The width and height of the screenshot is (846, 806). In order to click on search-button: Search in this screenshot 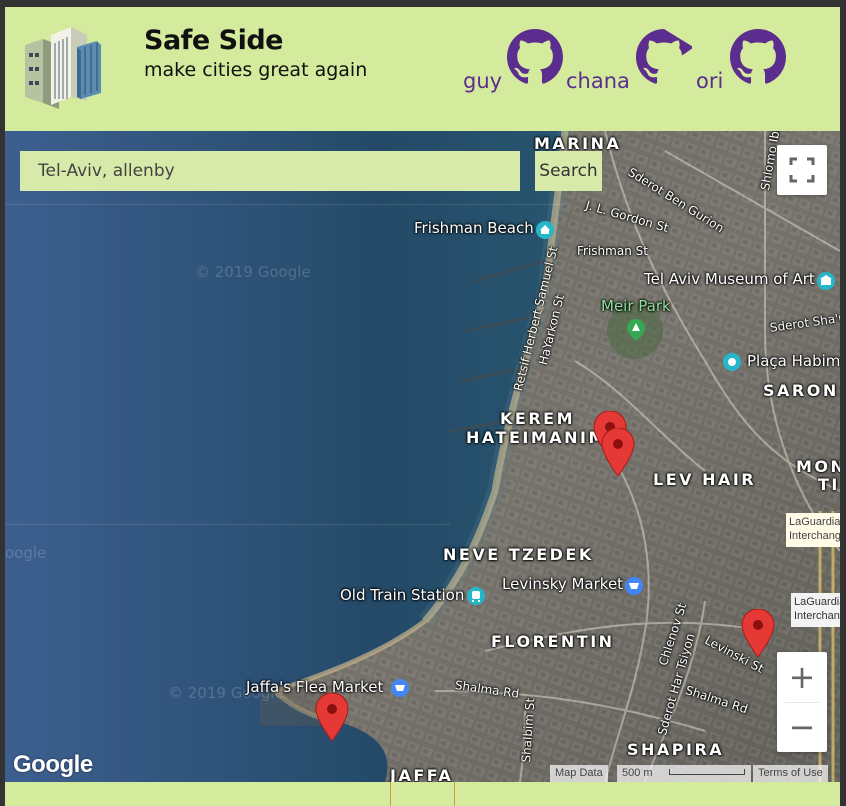, I will do `click(568, 171)`.